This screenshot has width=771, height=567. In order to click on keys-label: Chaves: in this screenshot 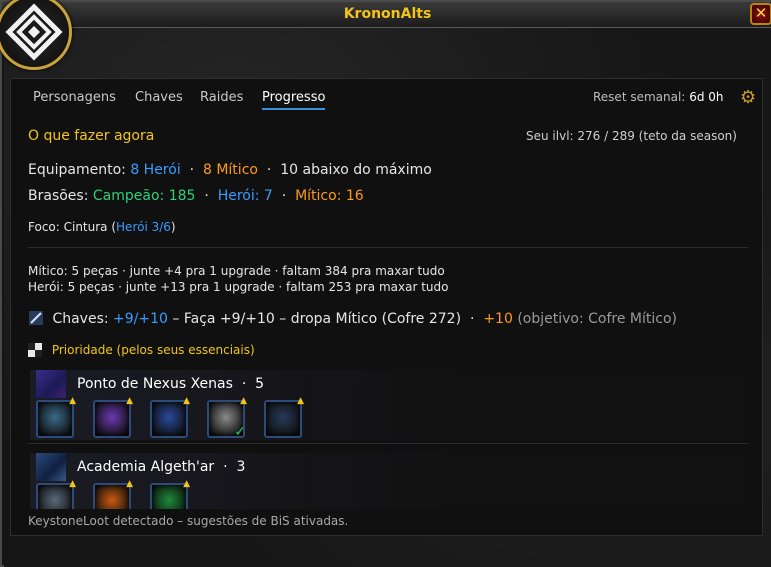, I will do `click(80, 319)`.